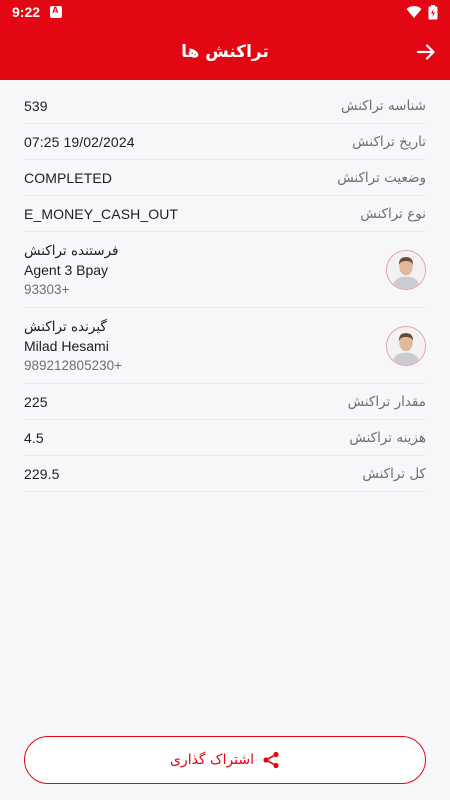  I want to click on detail-row-fee: 4.5 هزینه تراکنش, so click(225, 438).